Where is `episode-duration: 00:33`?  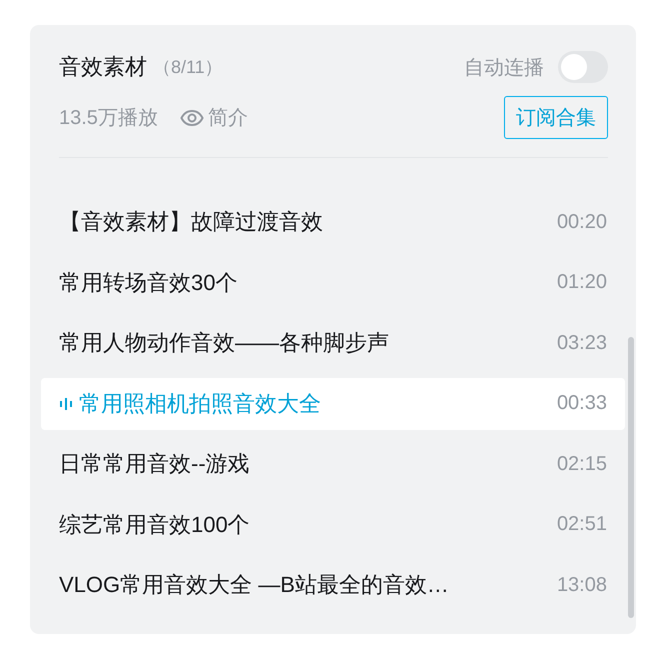
episode-duration: 00:33 is located at coordinates (581, 403).